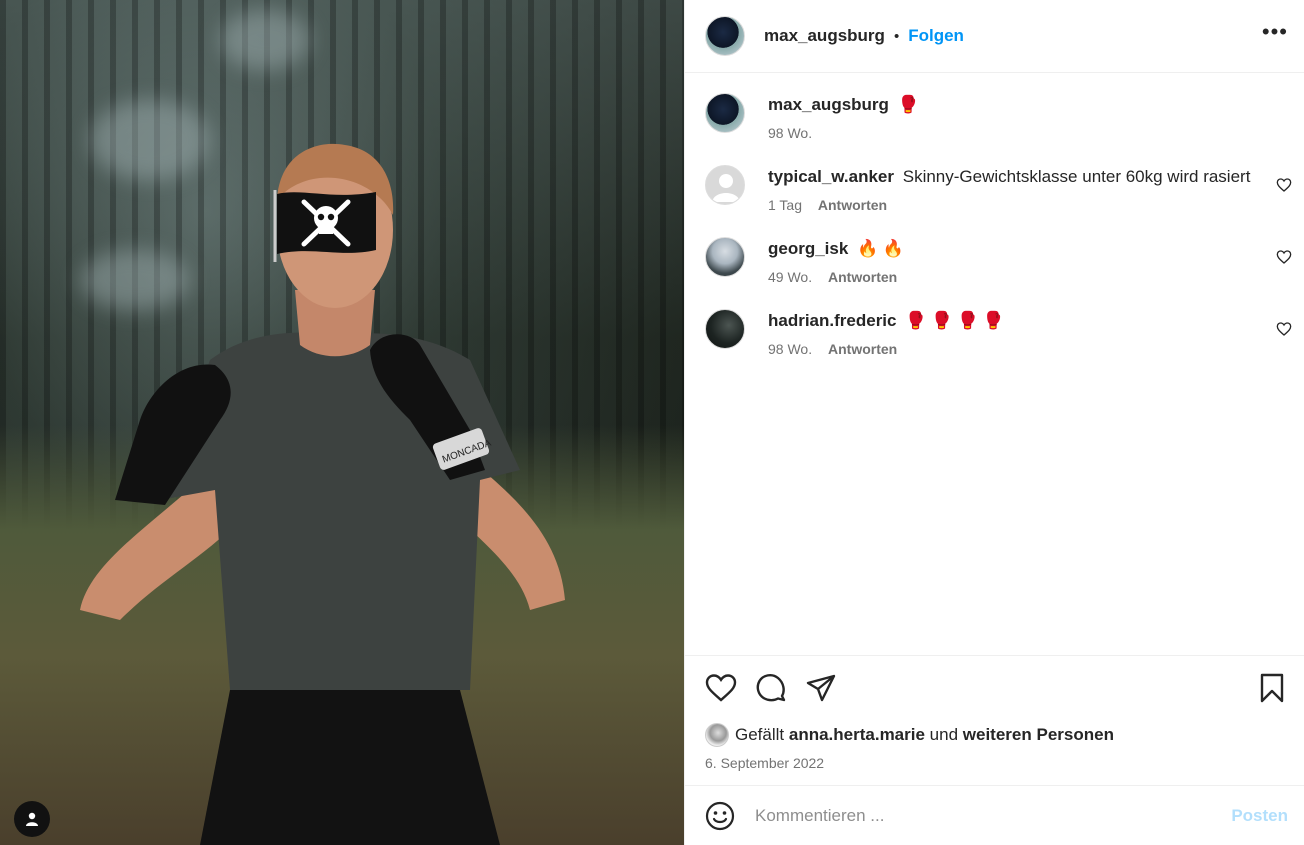  What do you see at coordinates (908, 104) in the screenshot?
I see `caption-text: 🥊` at bounding box center [908, 104].